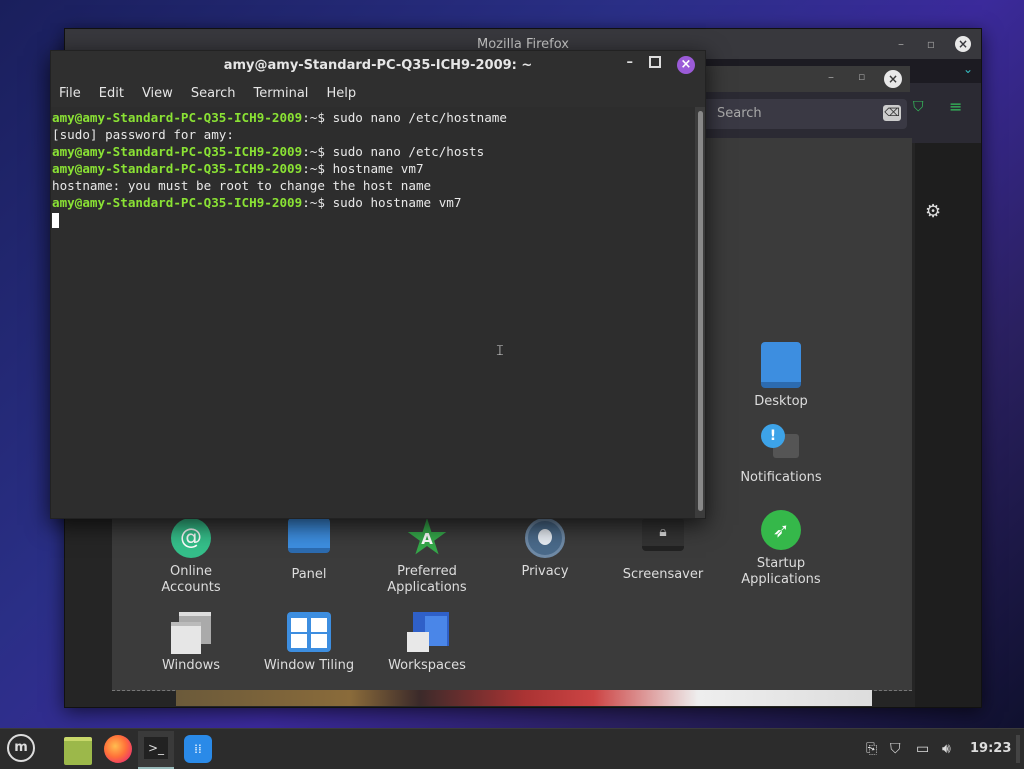 This screenshot has height=769, width=1024. I want to click on clock: 19:23, so click(990, 748).